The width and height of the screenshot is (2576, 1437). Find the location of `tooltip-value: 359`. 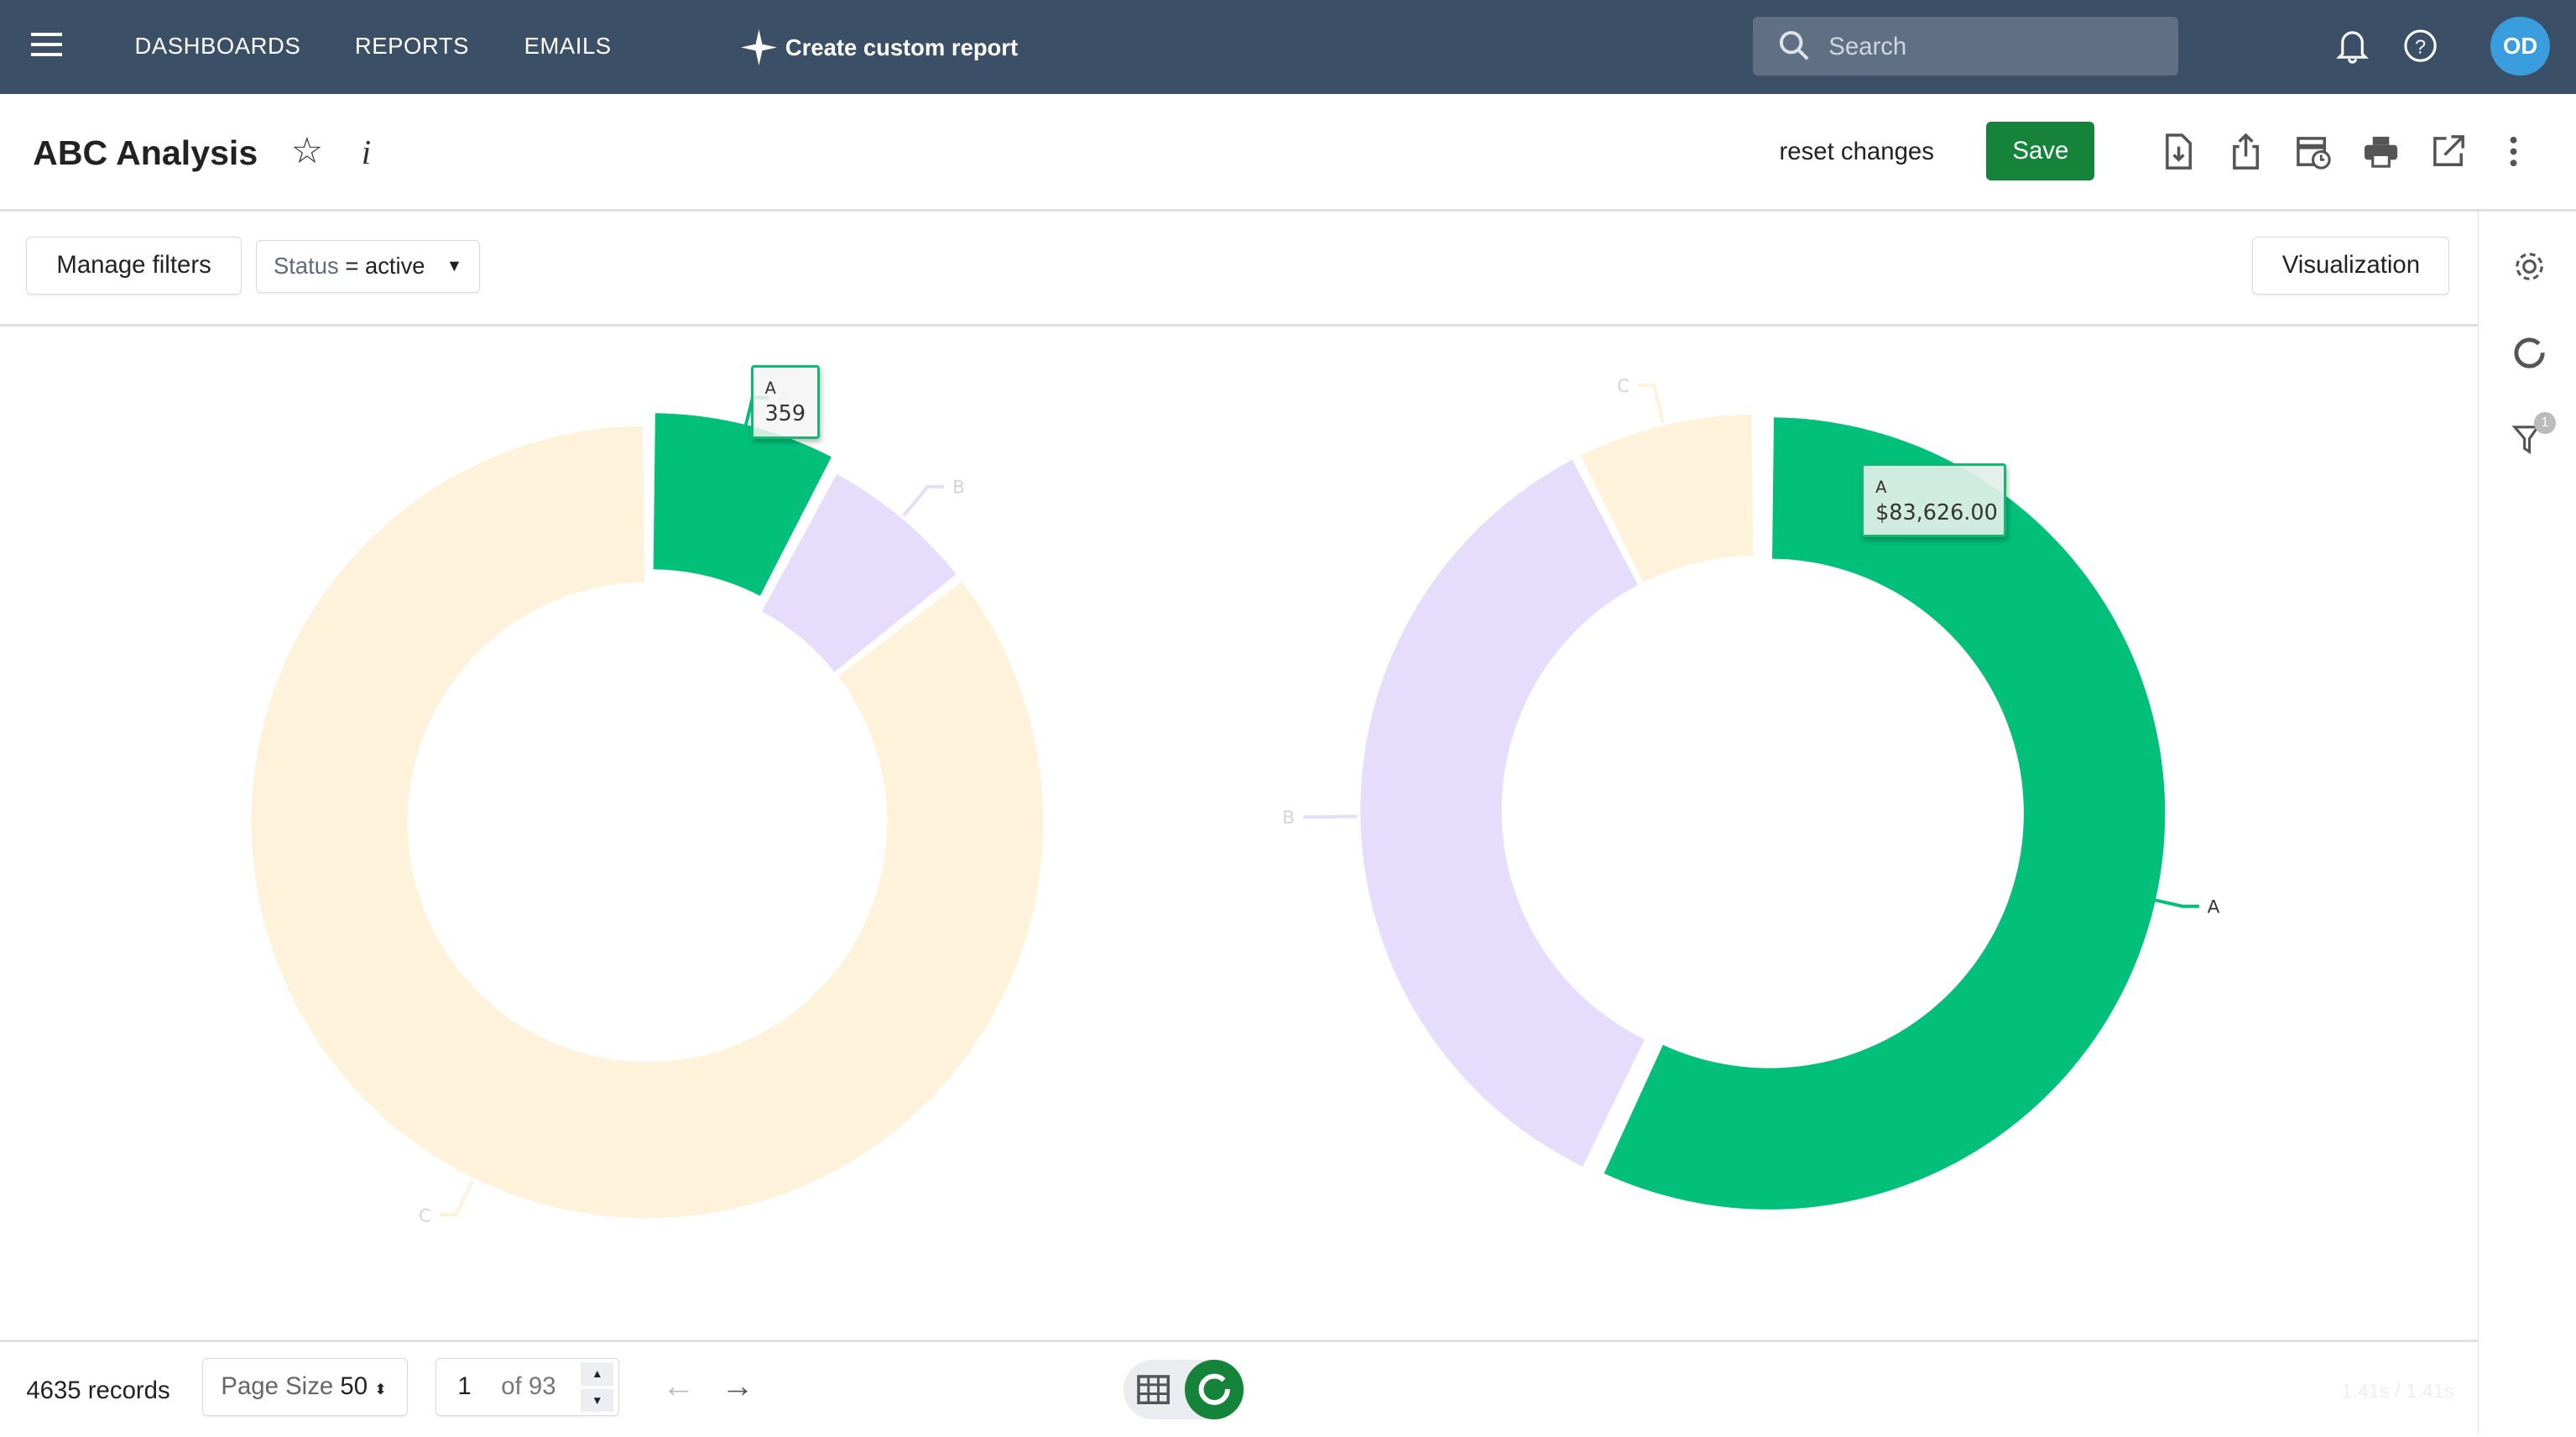

tooltip-value: 359 is located at coordinates (785, 414).